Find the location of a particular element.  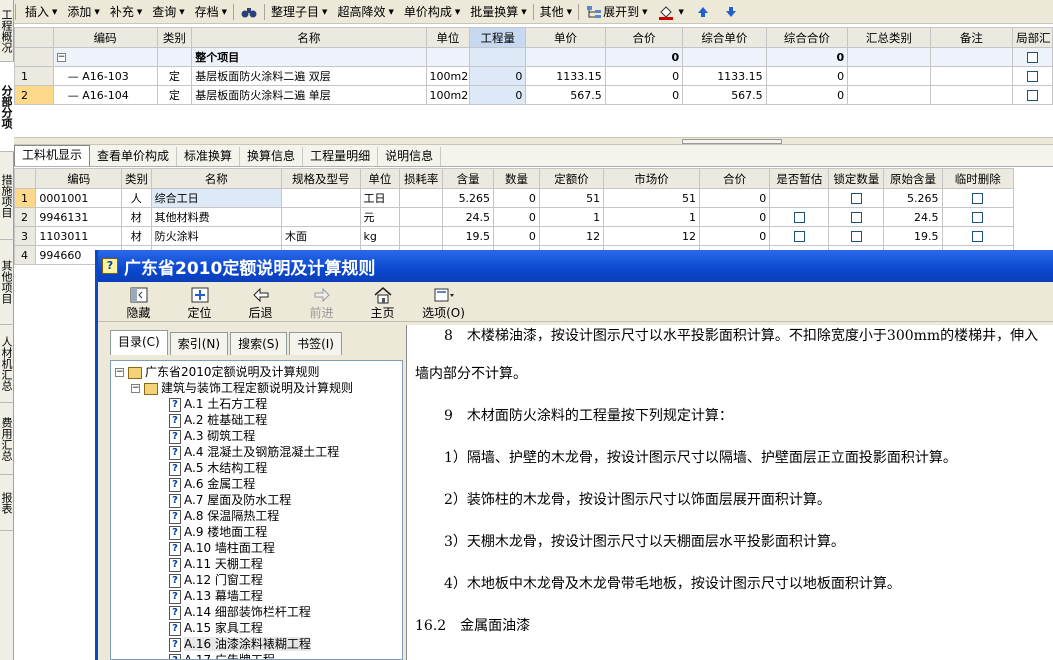

code-cell: 0001001 is located at coordinates (79, 198).